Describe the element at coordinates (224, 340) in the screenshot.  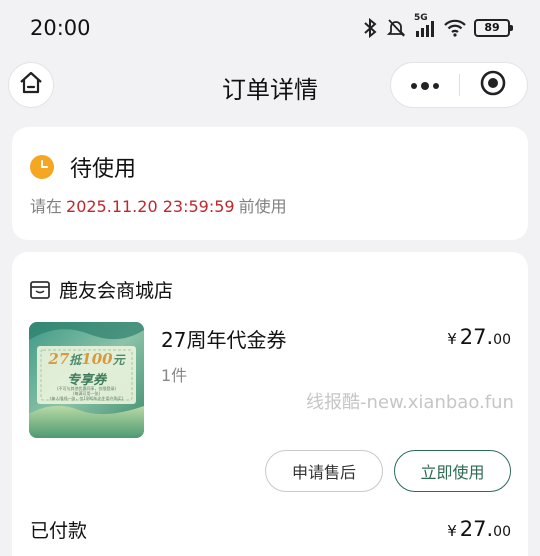
I see `product-title: 27周年代金券` at that location.